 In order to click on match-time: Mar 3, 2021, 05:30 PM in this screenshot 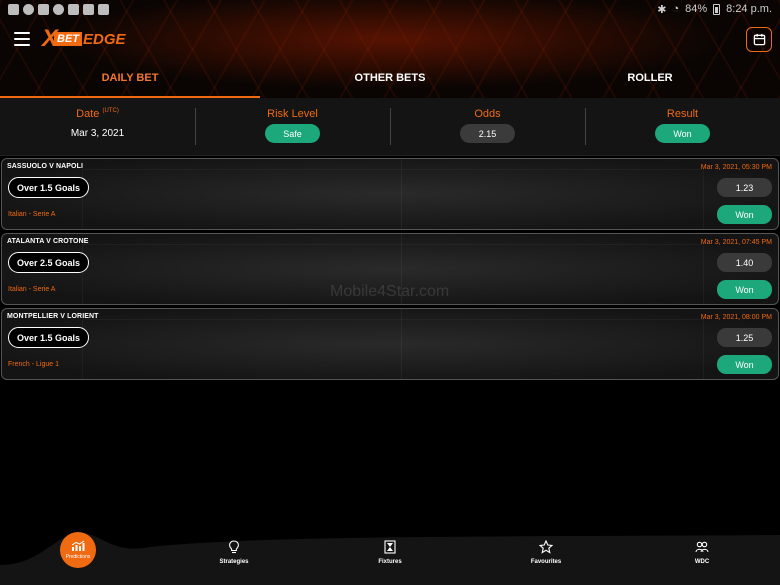, I will do `click(736, 167)`.